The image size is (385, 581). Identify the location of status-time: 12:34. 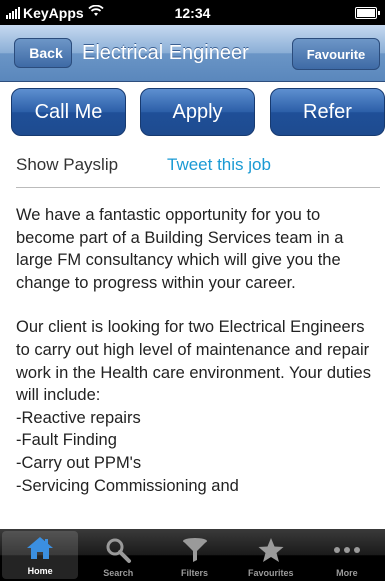
(192, 12).